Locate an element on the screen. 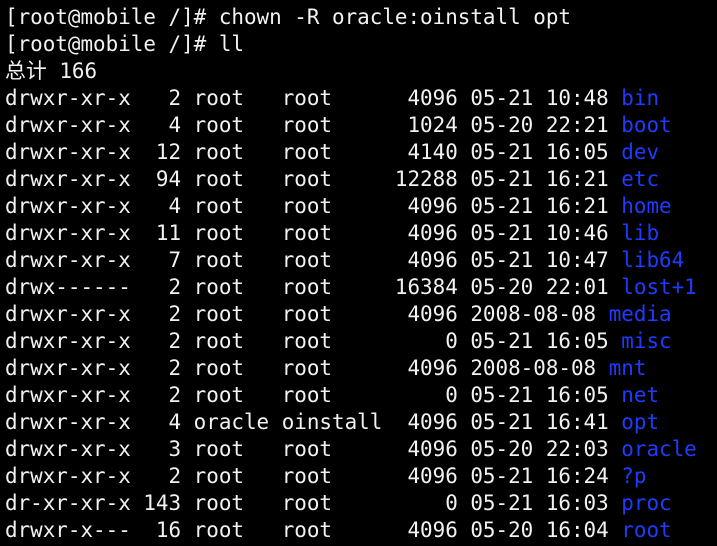 Image resolution: width=717 pixels, height=546 pixels. directory-name: oracle is located at coordinates (659, 449).